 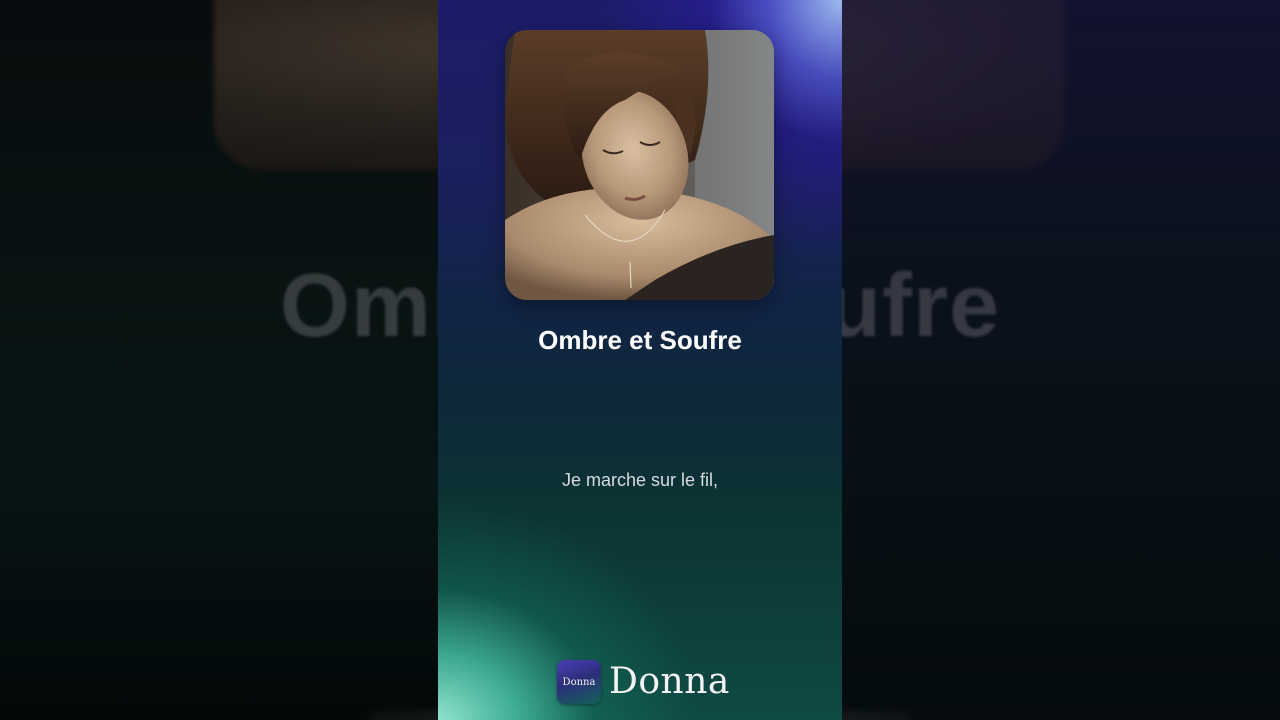 What do you see at coordinates (640, 480) in the screenshot?
I see `lyric-line: Je marche sur le fil,` at bounding box center [640, 480].